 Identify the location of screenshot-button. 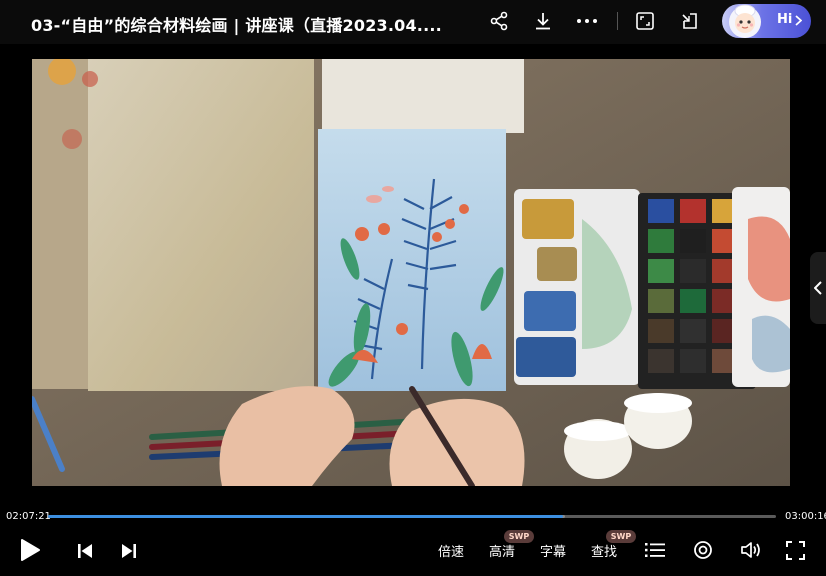
(645, 21).